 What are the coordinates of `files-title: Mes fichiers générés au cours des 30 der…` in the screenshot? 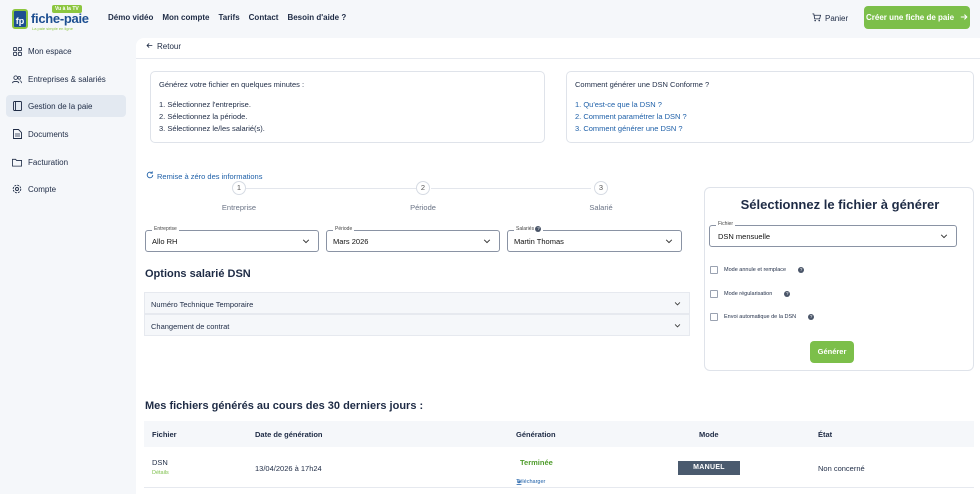 It's located at (284, 406).